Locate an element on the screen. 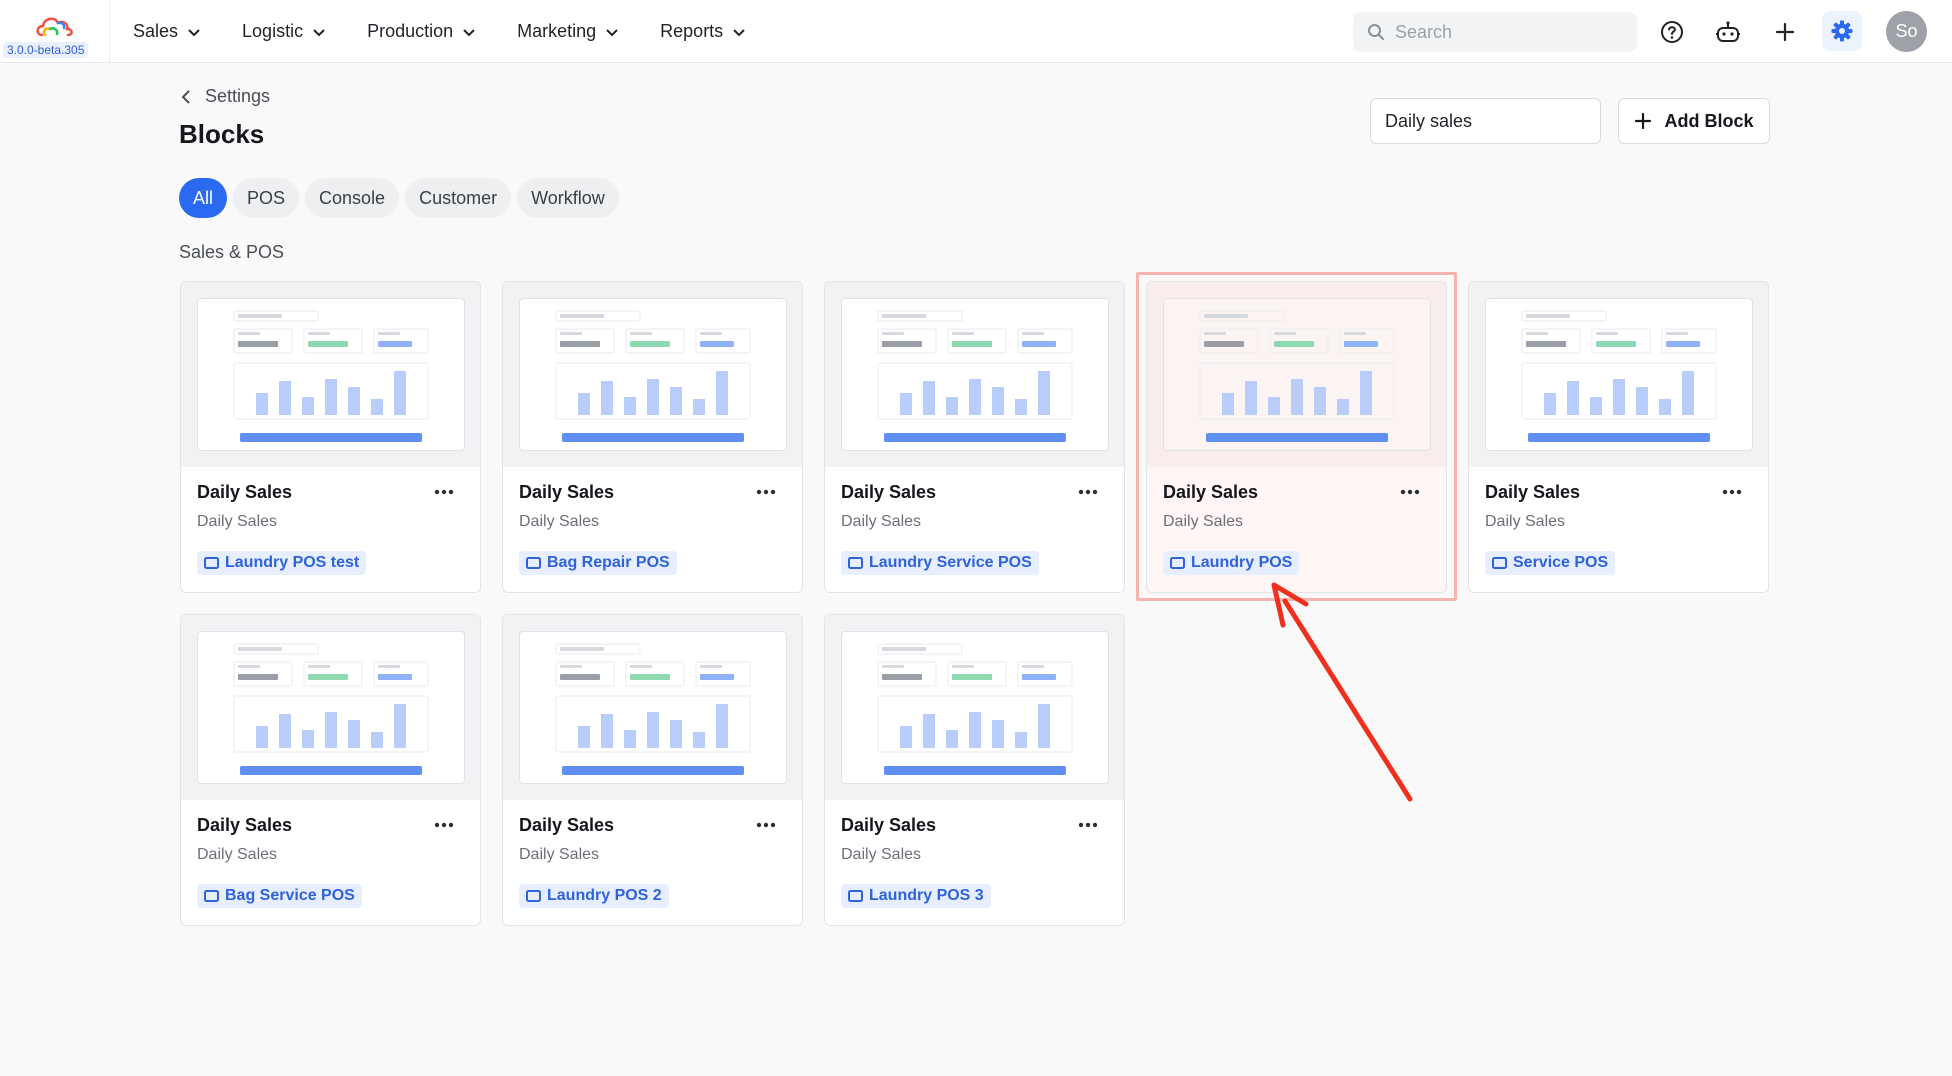 The width and height of the screenshot is (1952, 1076). help-button is located at coordinates (1672, 32).